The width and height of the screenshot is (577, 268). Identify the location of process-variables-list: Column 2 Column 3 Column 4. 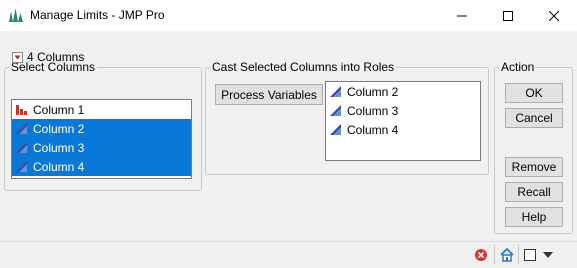
(403, 121).